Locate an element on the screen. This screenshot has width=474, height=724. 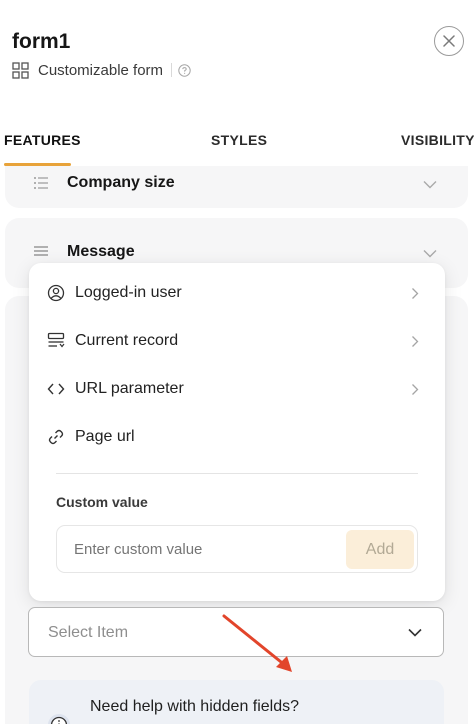
menu-item-current-record: Current record is located at coordinates (237, 341).